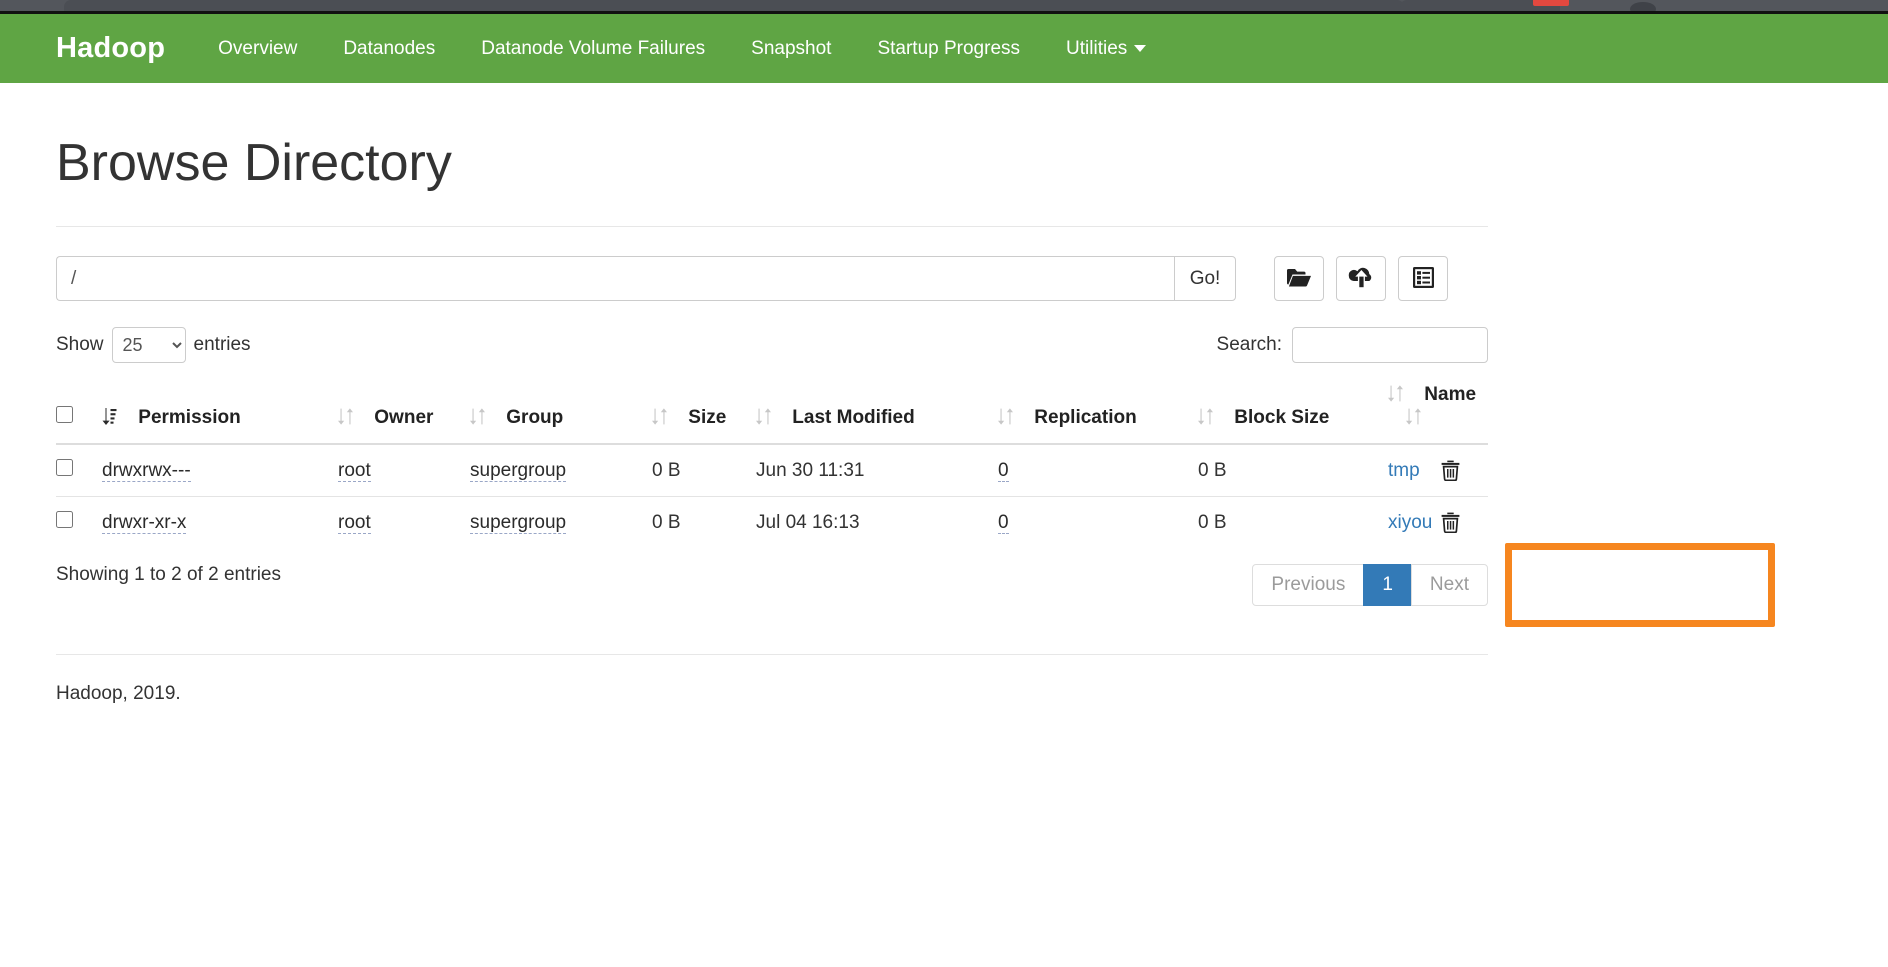  Describe the element at coordinates (615, 279) in the screenshot. I see `directory-path-input` at that location.